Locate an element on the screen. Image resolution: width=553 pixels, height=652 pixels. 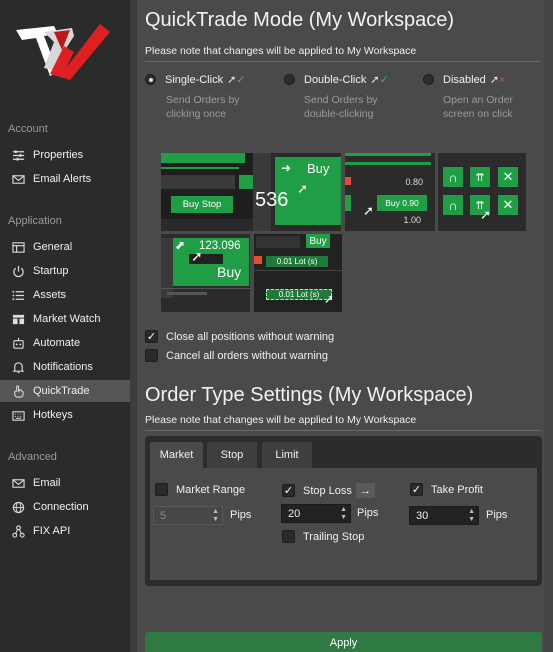
preview-buy-123: ⬈ 123.096 Buy ➚ is located at coordinates (205, 273).